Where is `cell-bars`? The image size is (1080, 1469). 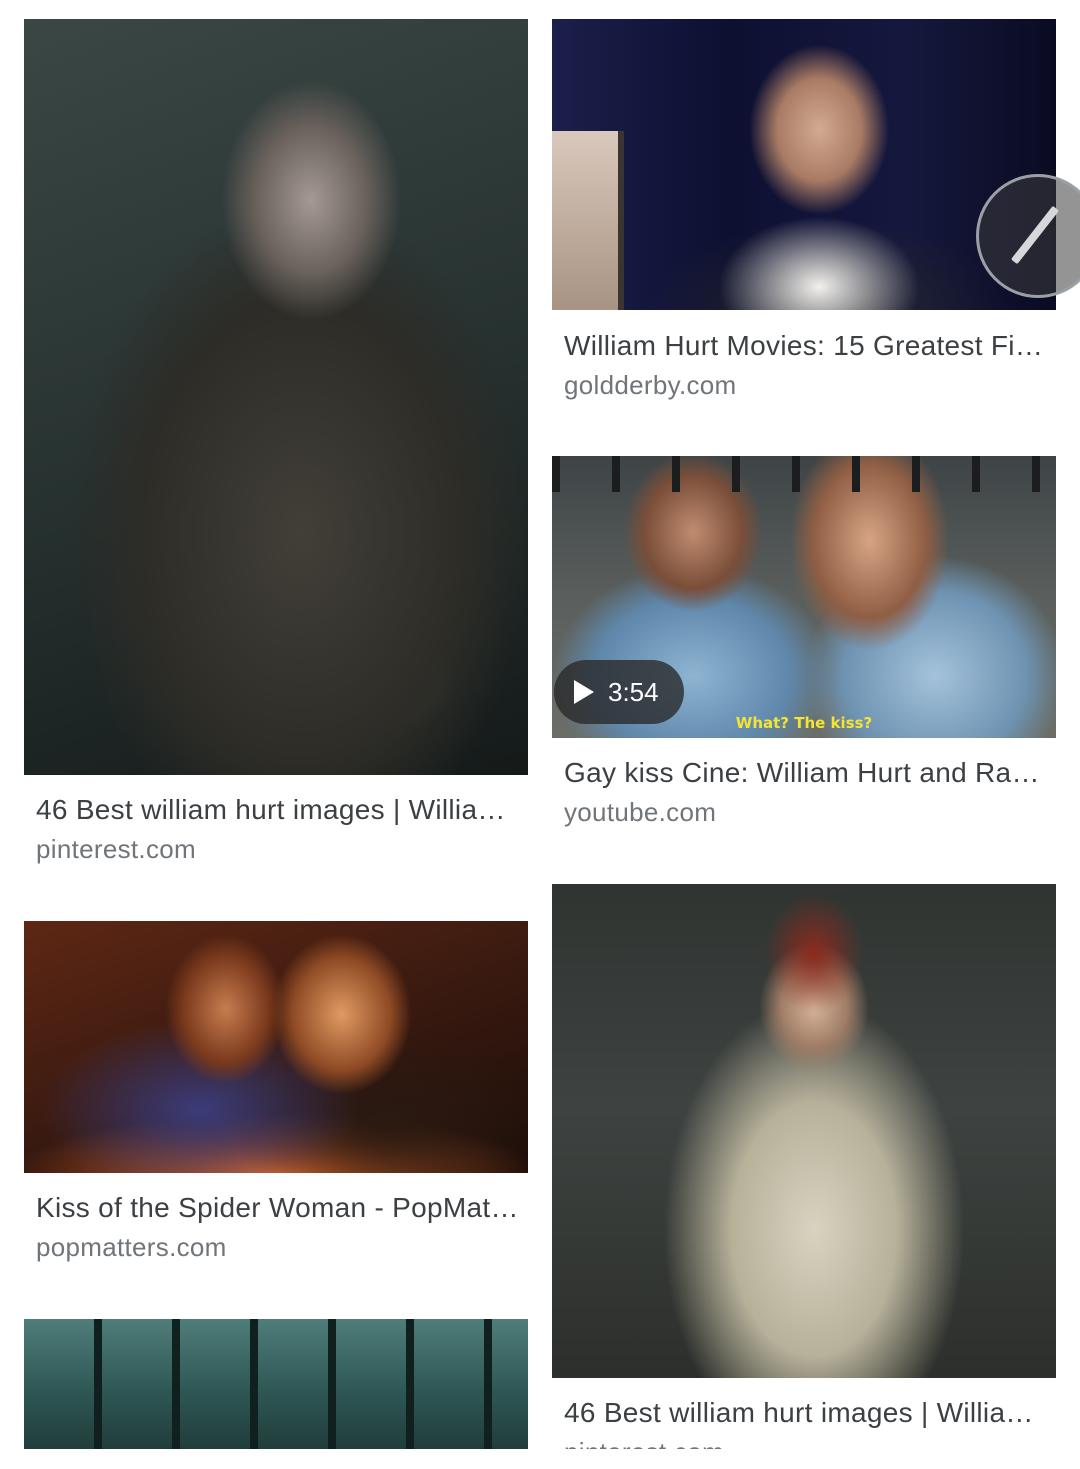
cell-bars is located at coordinates (804, 474).